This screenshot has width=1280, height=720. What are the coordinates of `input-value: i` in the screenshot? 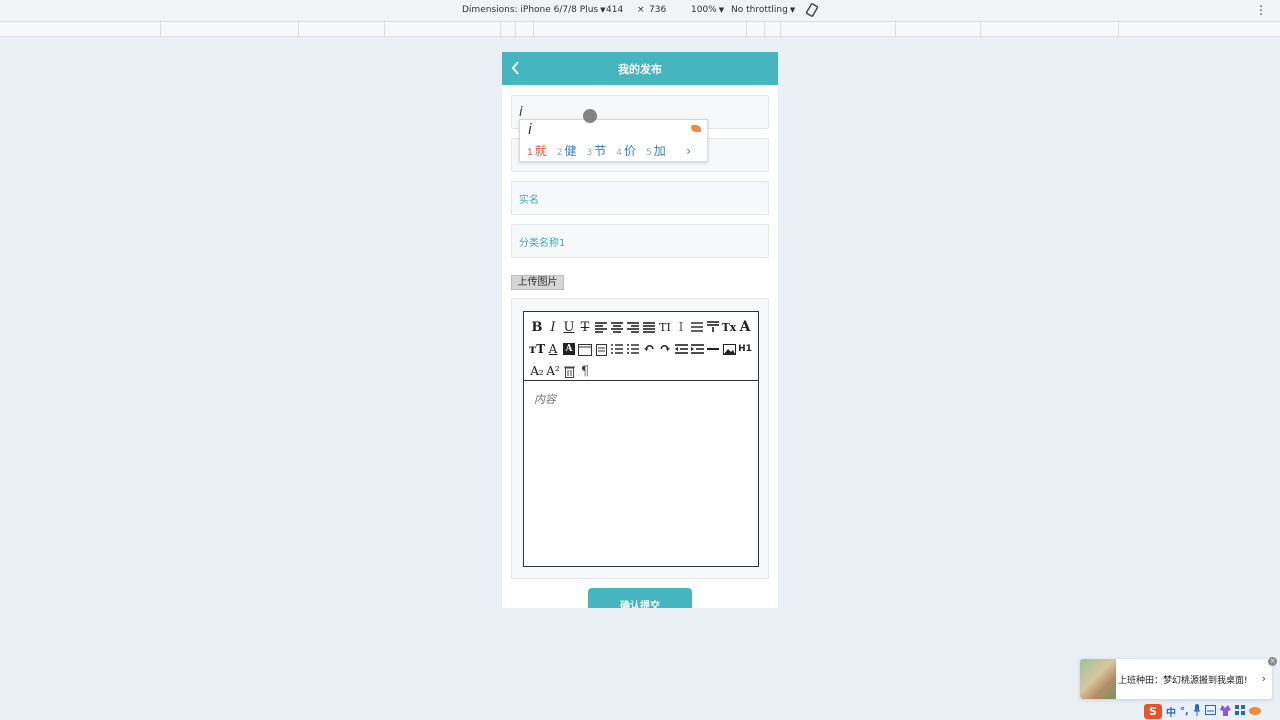 It's located at (521, 112).